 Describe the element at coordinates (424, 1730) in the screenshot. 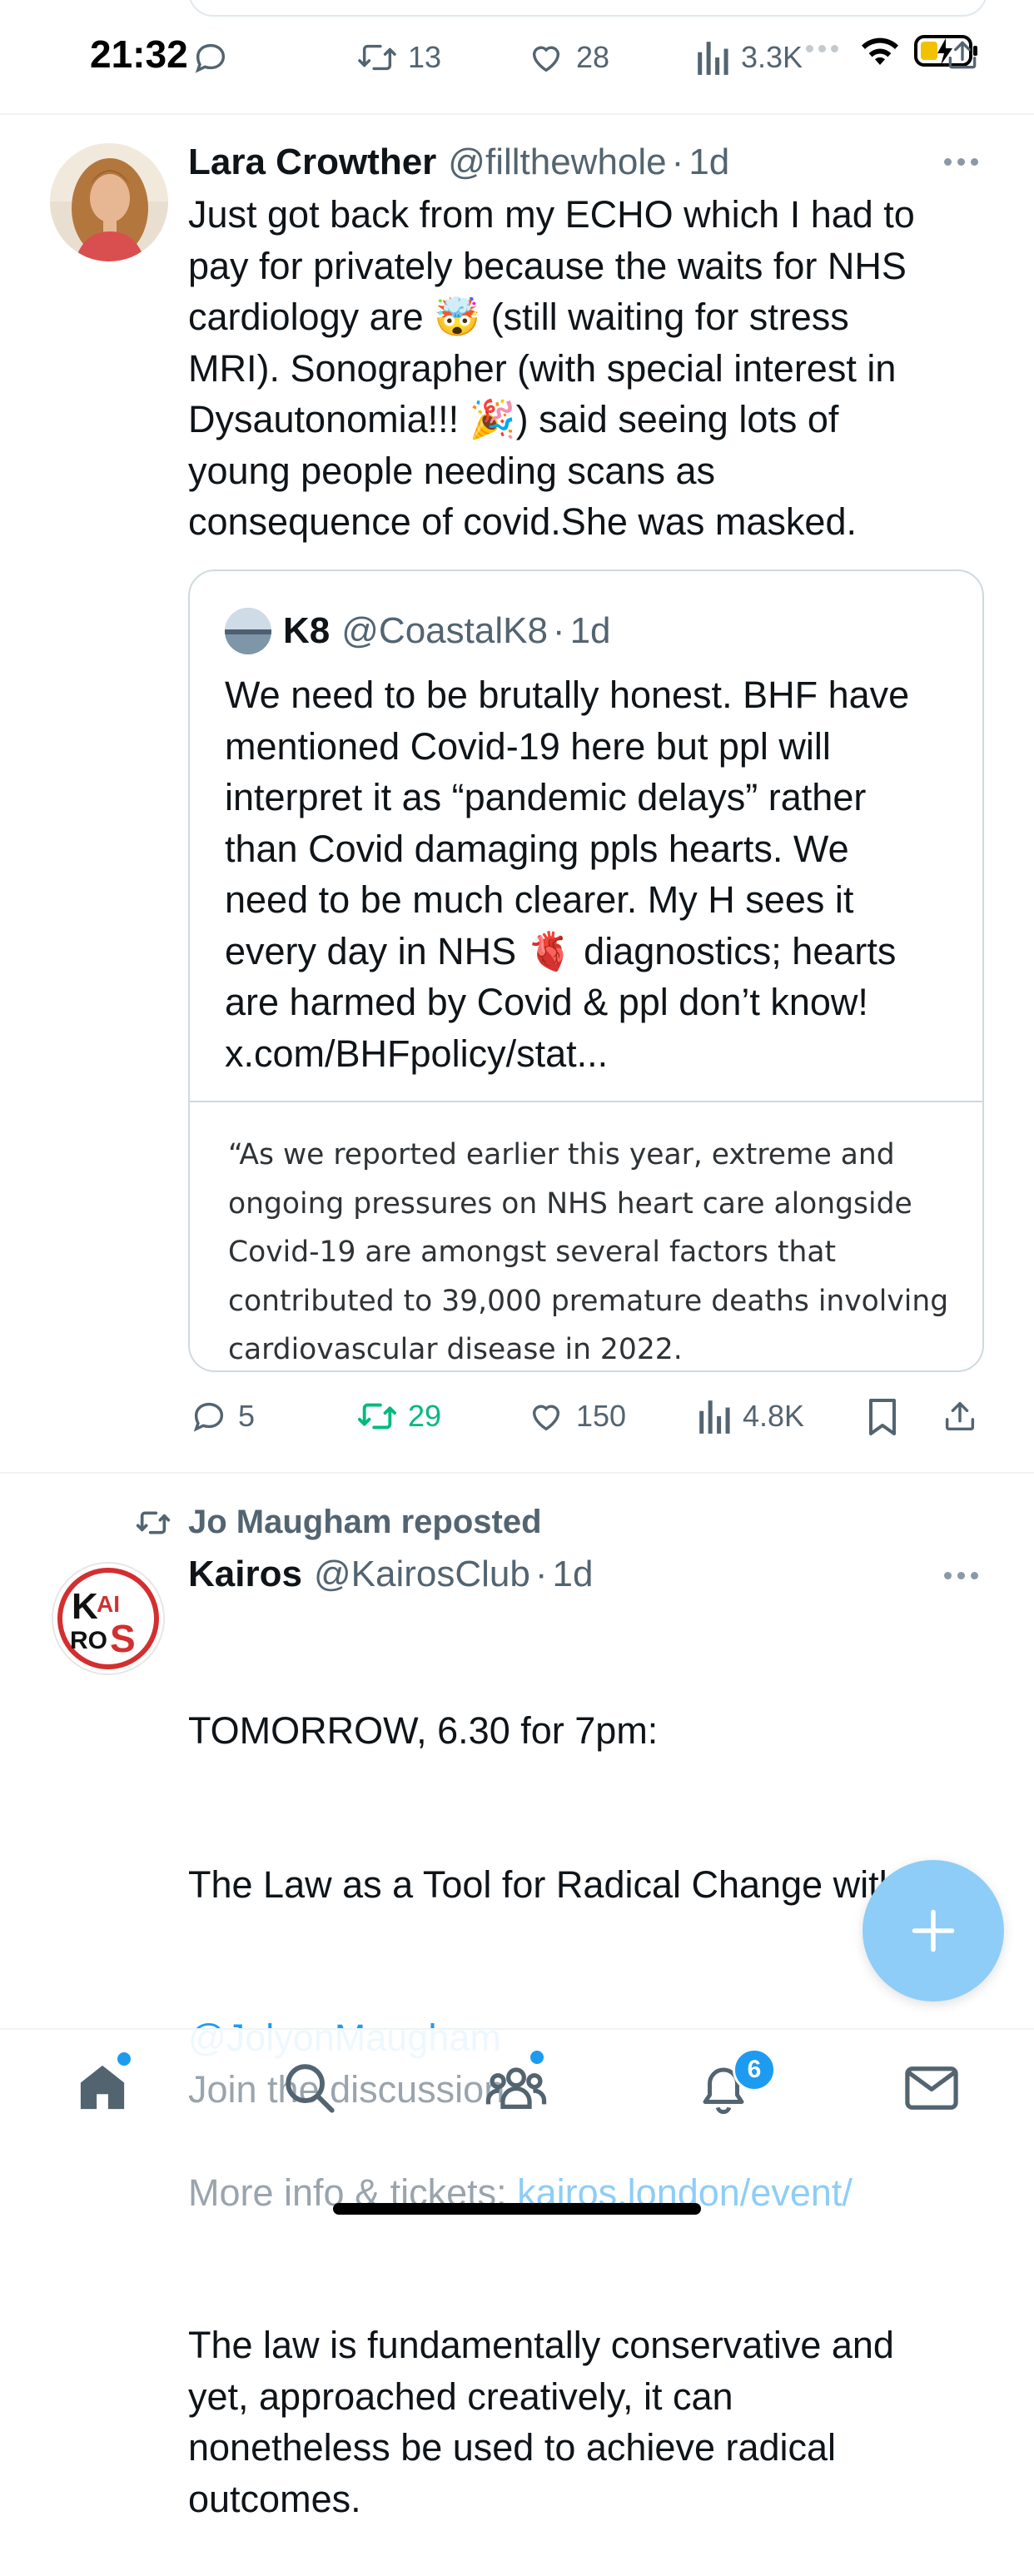

I see `tweet-line: TOMORROW, 6.30 for 7pm:` at that location.